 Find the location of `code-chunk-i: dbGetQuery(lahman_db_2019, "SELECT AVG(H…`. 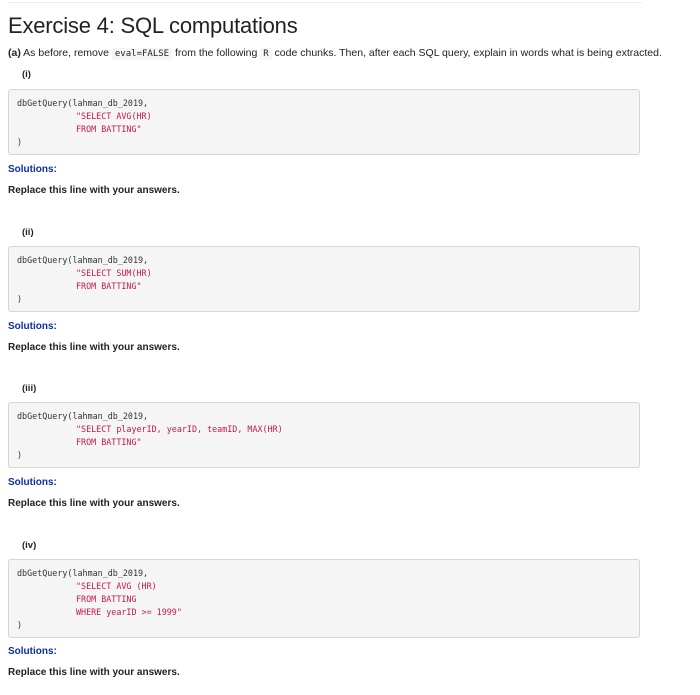

code-chunk-i: dbGetQuery(lahman_db_2019, "SELECT AVG(H… is located at coordinates (324, 122).